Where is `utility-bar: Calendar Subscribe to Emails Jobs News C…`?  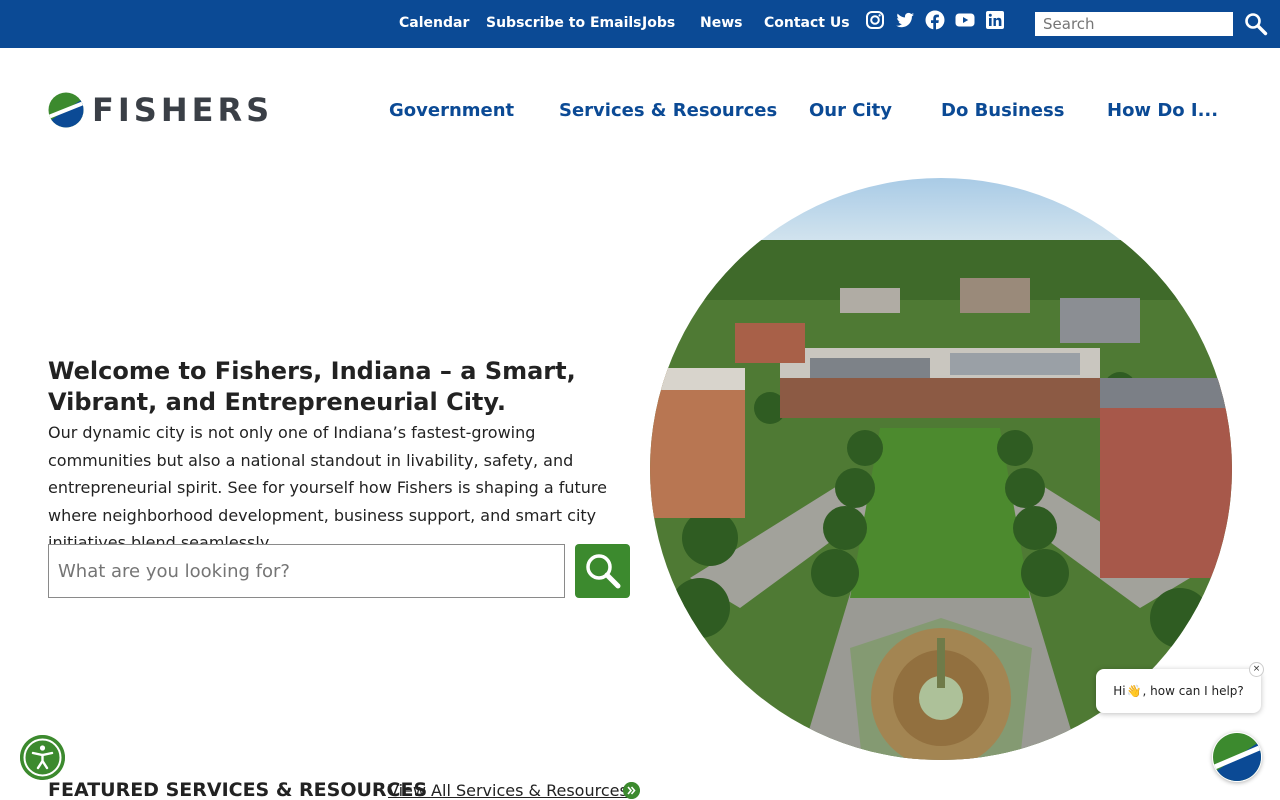 utility-bar: Calendar Subscribe to Emails Jobs News C… is located at coordinates (640, 24).